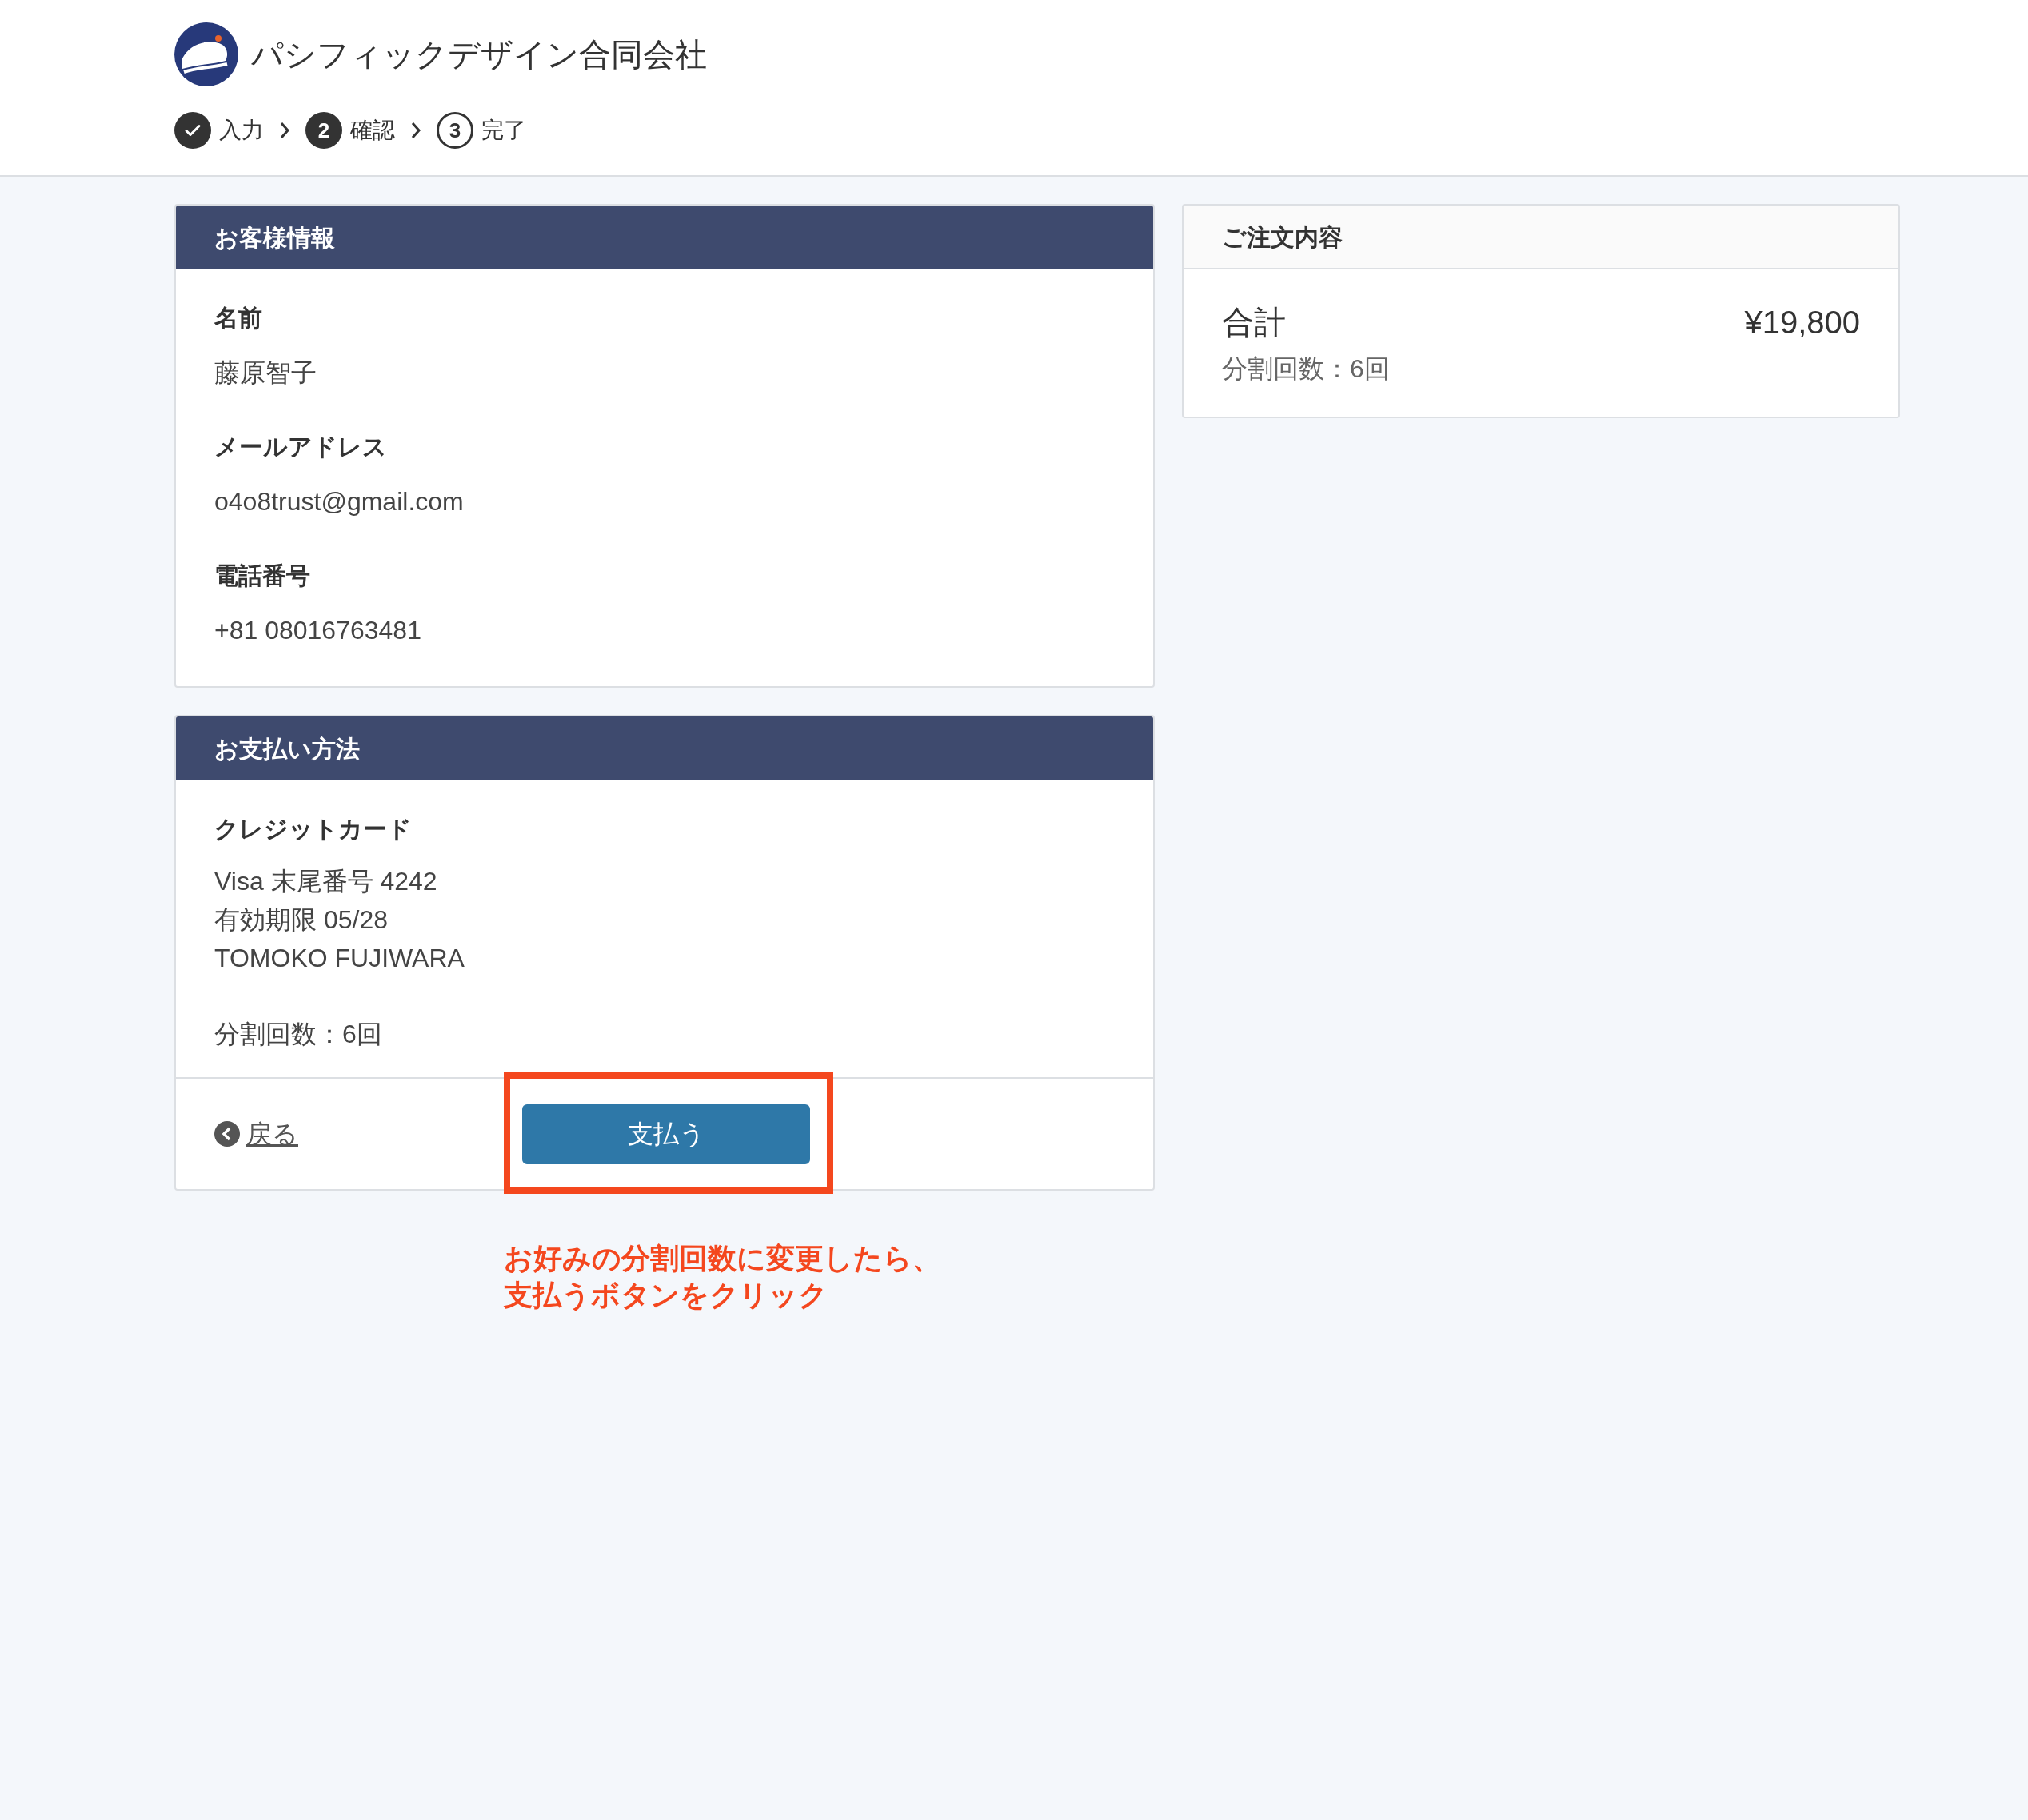 The image size is (2028, 1820). What do you see at coordinates (339, 501) in the screenshot?
I see `field-value: o4o8trust@gmail.com` at bounding box center [339, 501].